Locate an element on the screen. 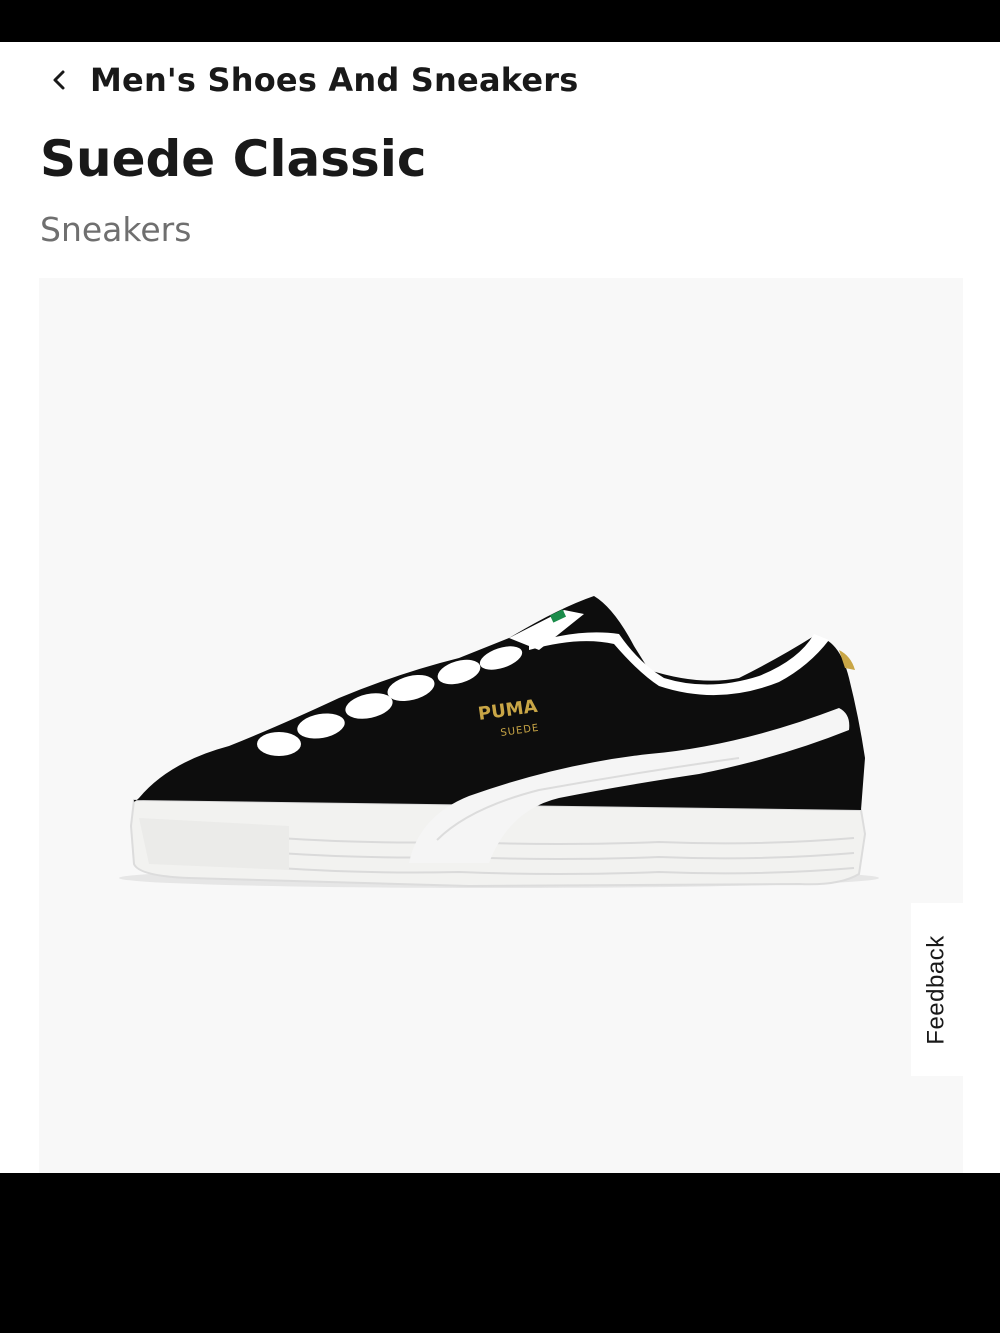 The width and height of the screenshot is (1000, 1333). breadcrumb-label: Men's Shoes And Sneakers is located at coordinates (334, 80).